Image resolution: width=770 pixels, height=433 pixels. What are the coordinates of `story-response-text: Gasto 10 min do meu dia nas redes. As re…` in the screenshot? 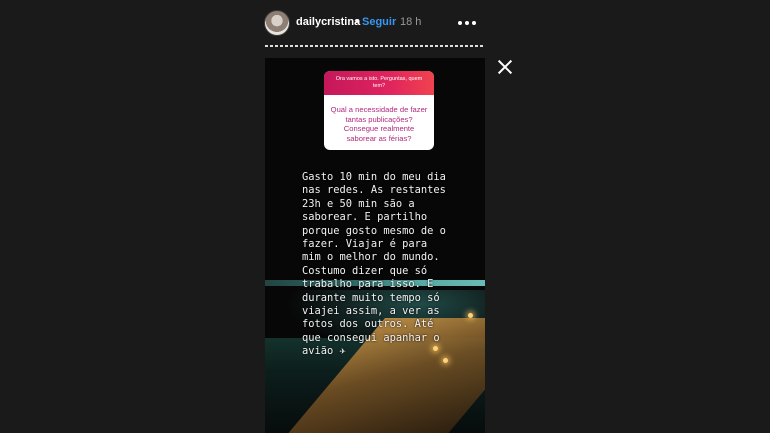 It's located at (374, 264).